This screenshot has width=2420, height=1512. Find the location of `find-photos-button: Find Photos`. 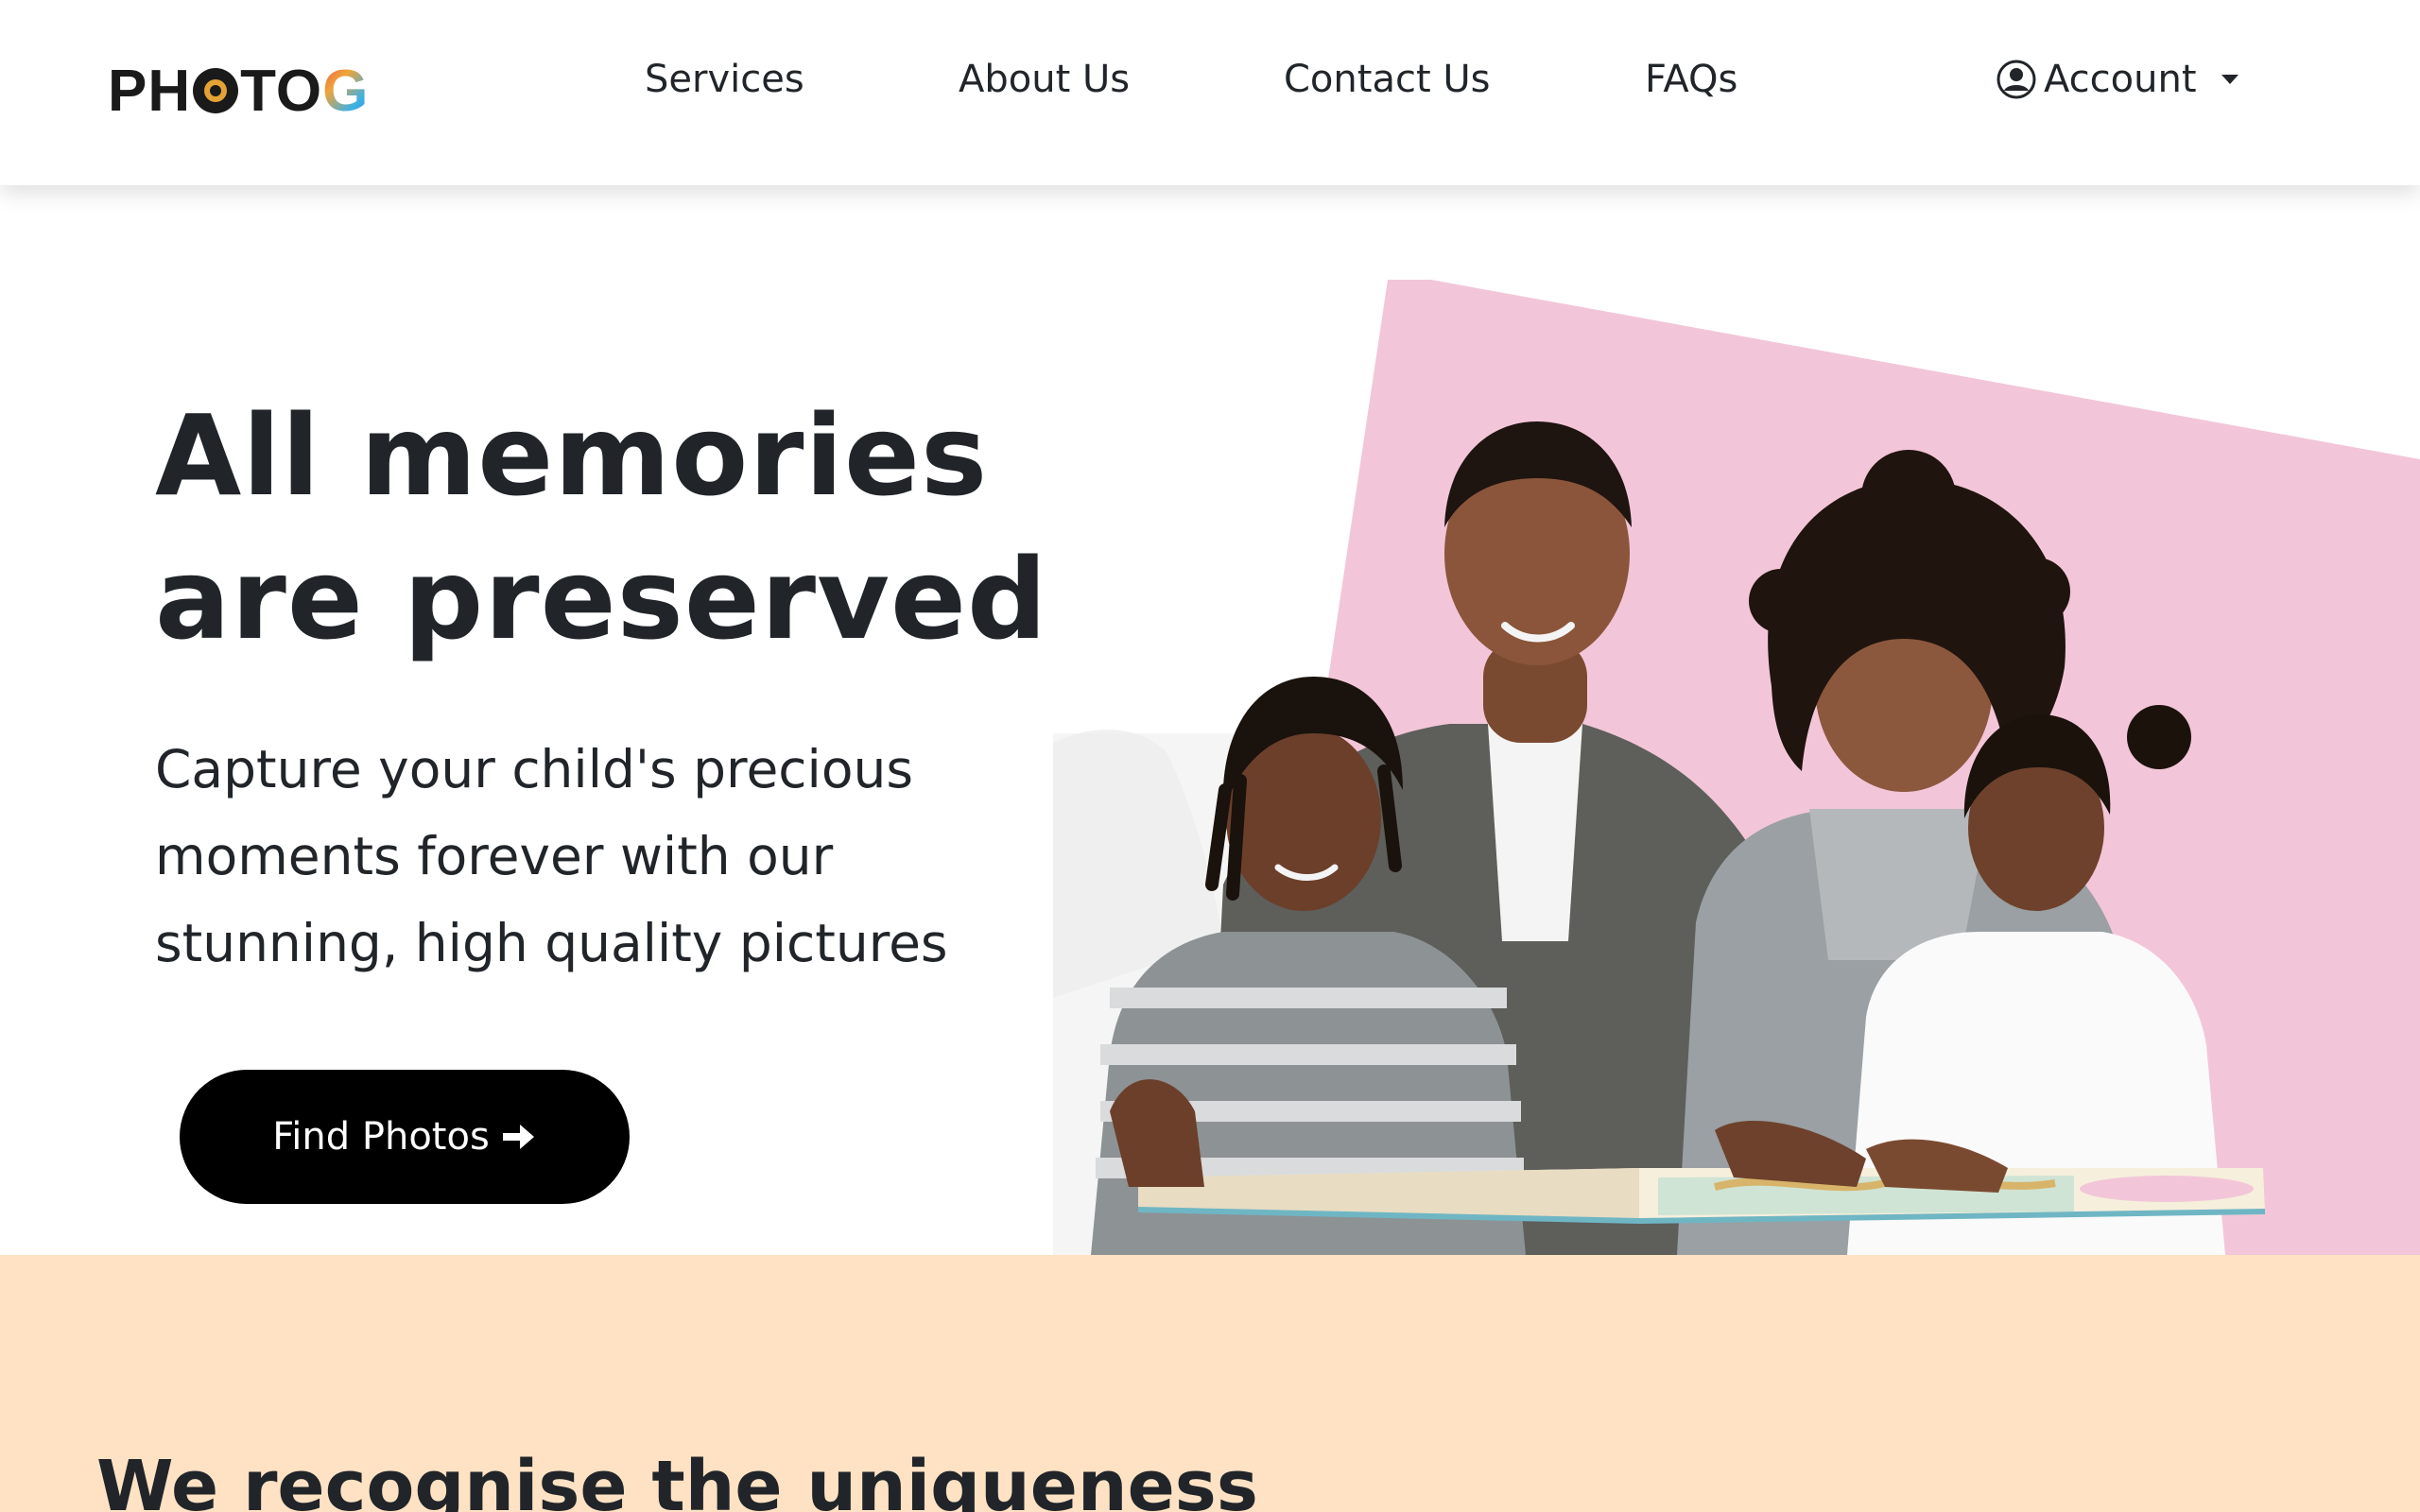

find-photos-button: Find Photos is located at coordinates (405, 1137).